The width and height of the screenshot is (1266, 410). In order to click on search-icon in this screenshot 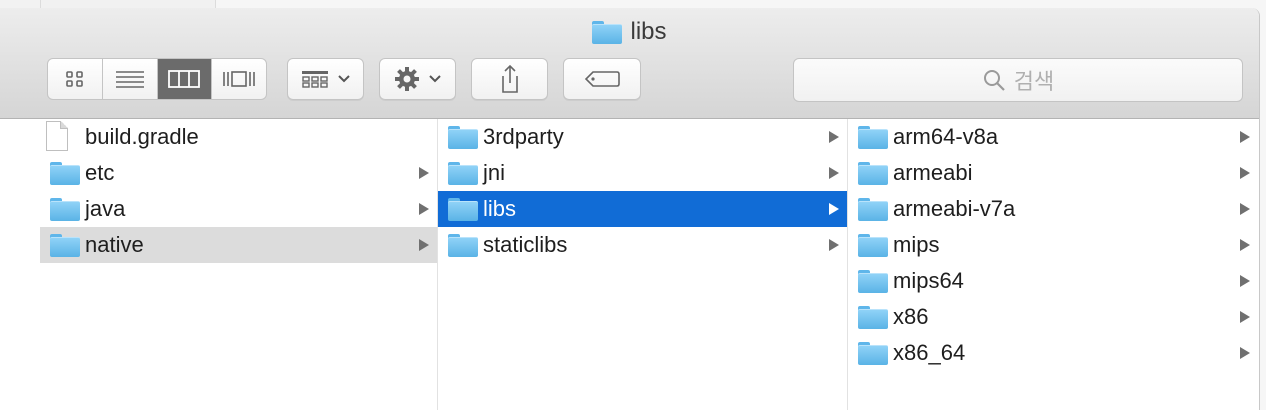, I will do `click(994, 80)`.